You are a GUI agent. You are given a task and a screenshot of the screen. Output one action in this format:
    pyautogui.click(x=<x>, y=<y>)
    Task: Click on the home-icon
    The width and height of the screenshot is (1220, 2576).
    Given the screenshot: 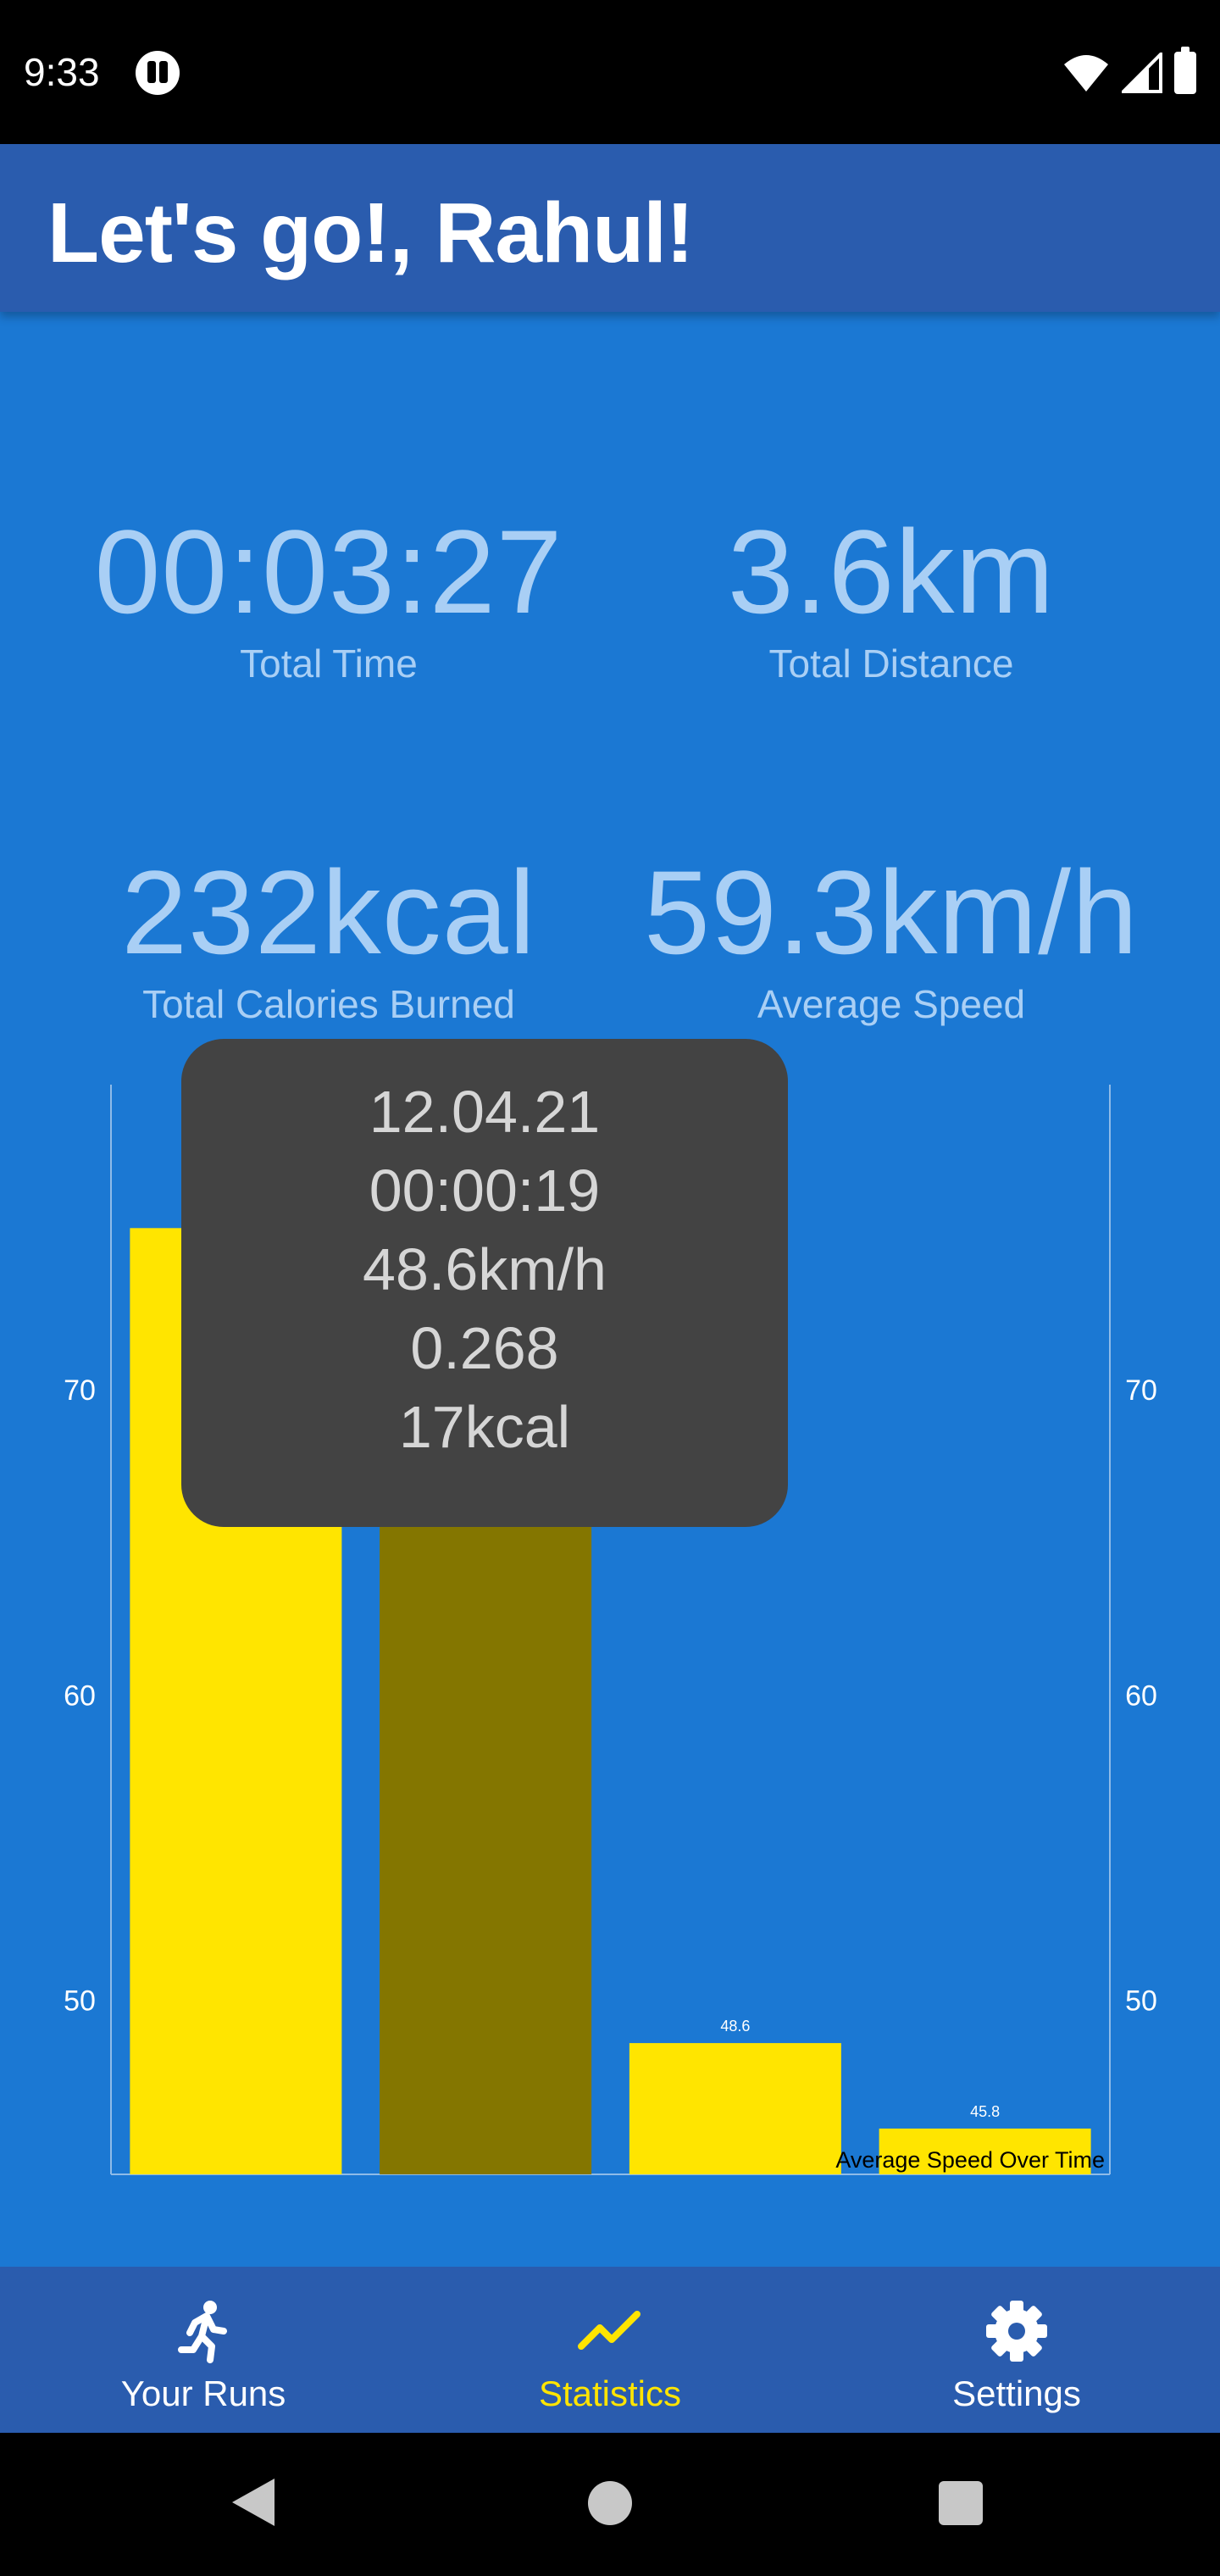 What is the action you would take?
    pyautogui.click(x=610, y=2503)
    